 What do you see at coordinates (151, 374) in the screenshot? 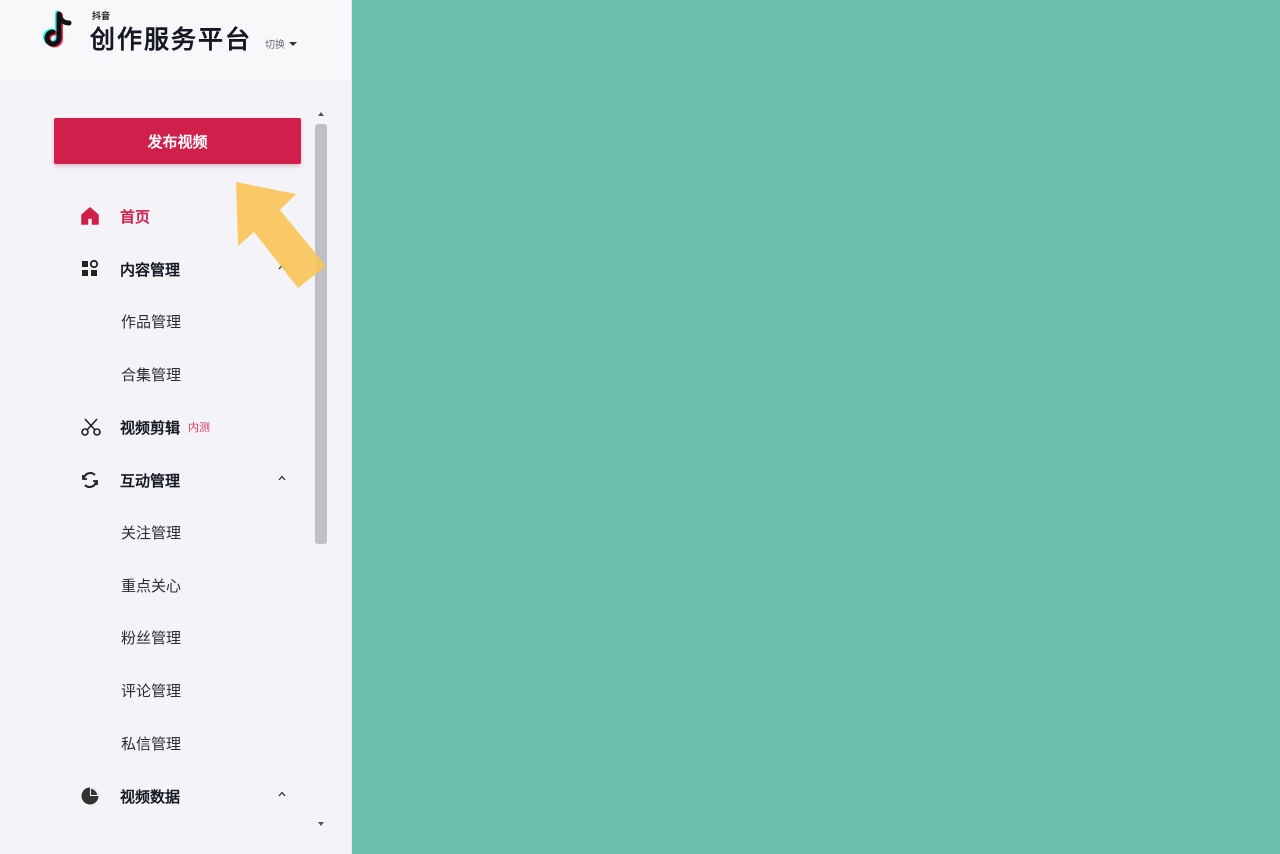
I see `submenu-item-collection-management: 合集管理` at bounding box center [151, 374].